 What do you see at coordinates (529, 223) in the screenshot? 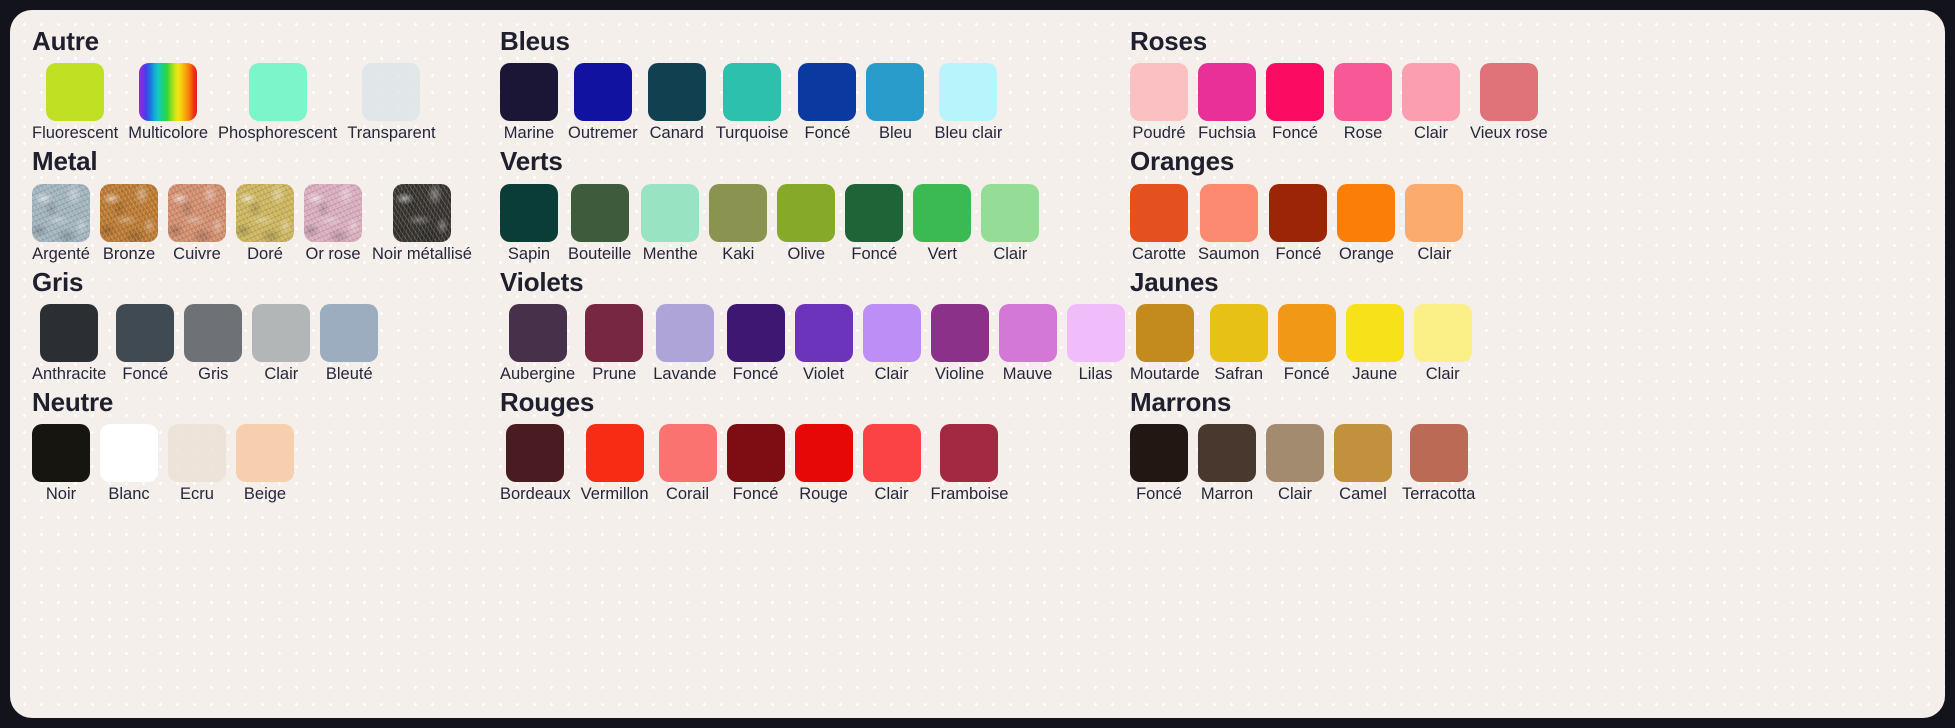
I see `swatch-cell: Sapin` at bounding box center [529, 223].